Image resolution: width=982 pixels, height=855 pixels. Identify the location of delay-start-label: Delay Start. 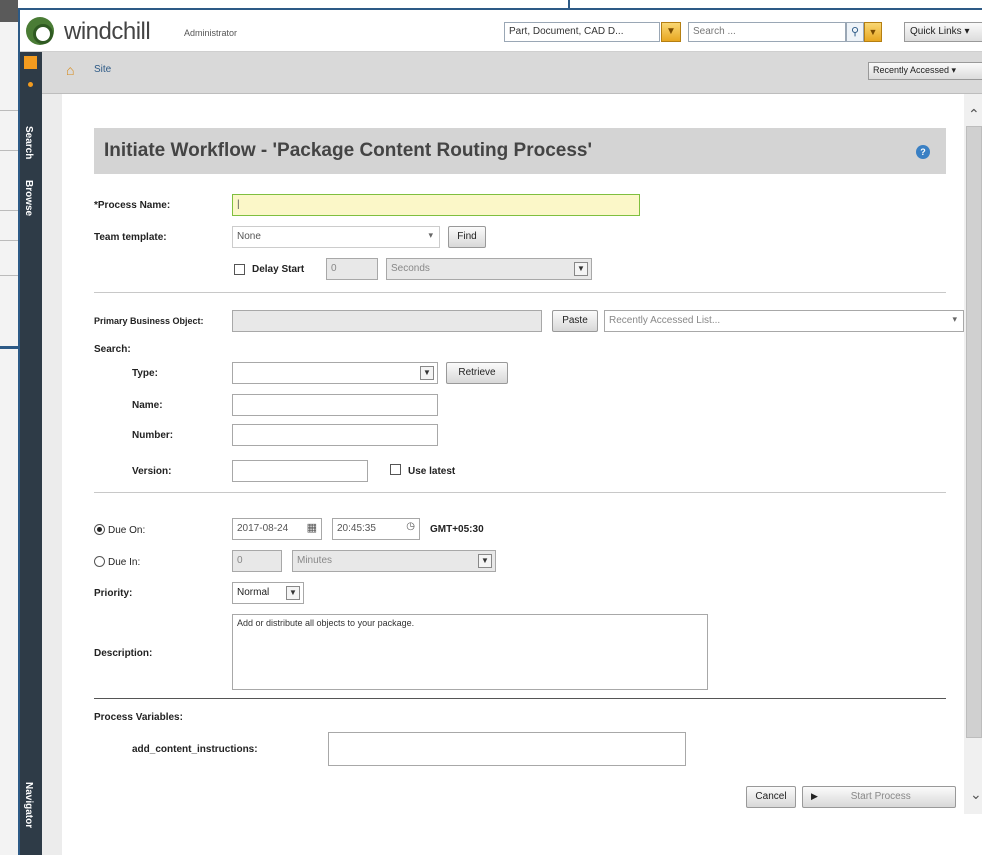
(278, 269).